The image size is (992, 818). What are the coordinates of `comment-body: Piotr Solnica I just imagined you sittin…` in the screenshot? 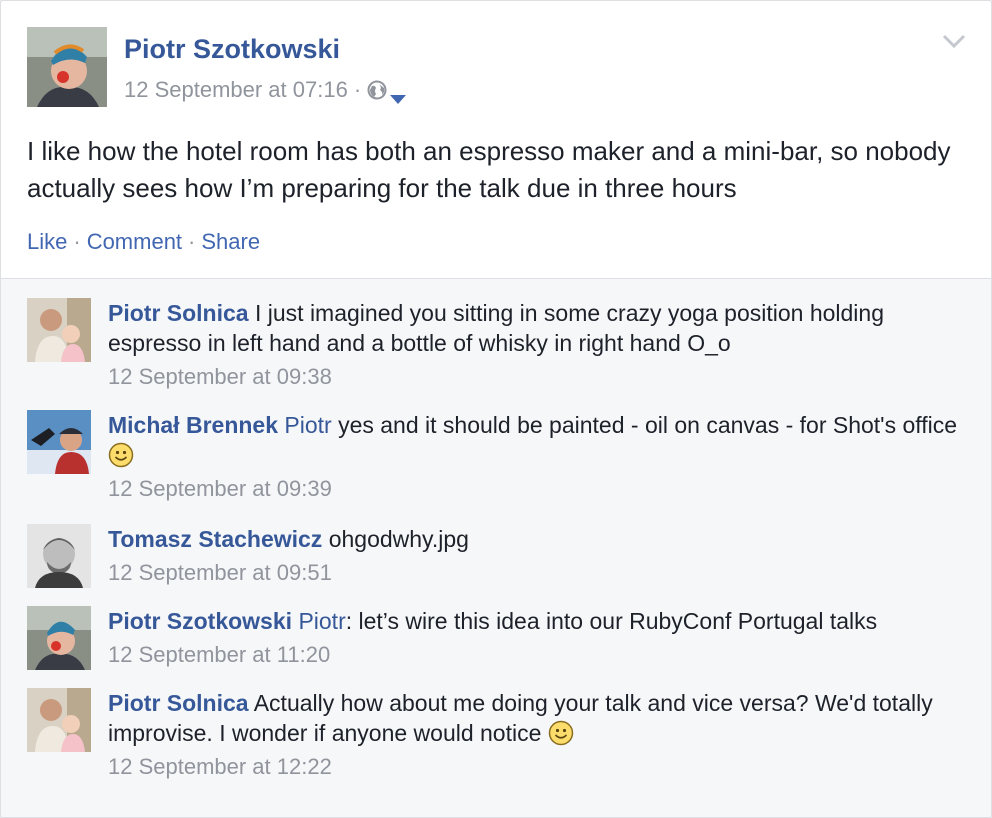 It's located at (533, 345).